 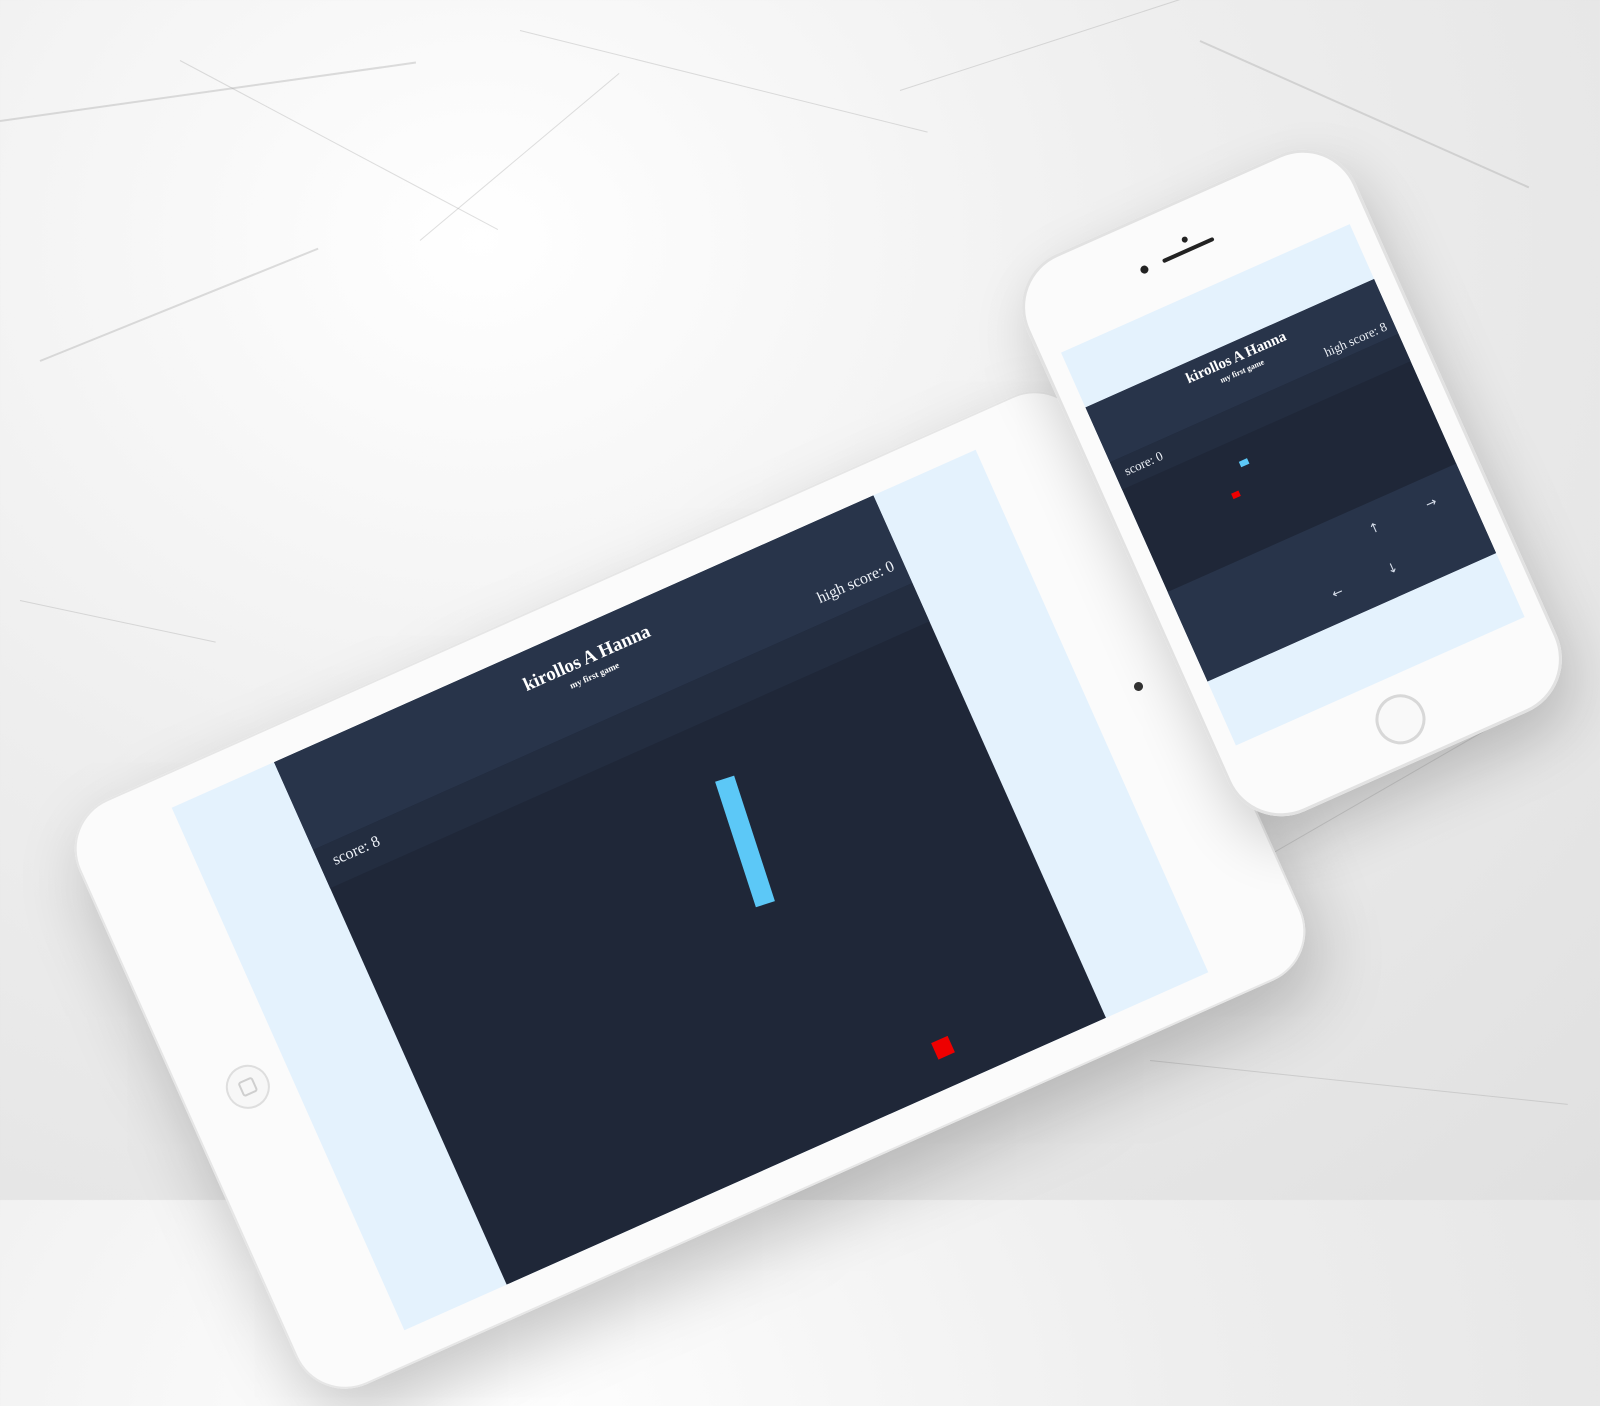 What do you see at coordinates (1375, 529) in the screenshot?
I see `arrow-up-icon: ↑` at bounding box center [1375, 529].